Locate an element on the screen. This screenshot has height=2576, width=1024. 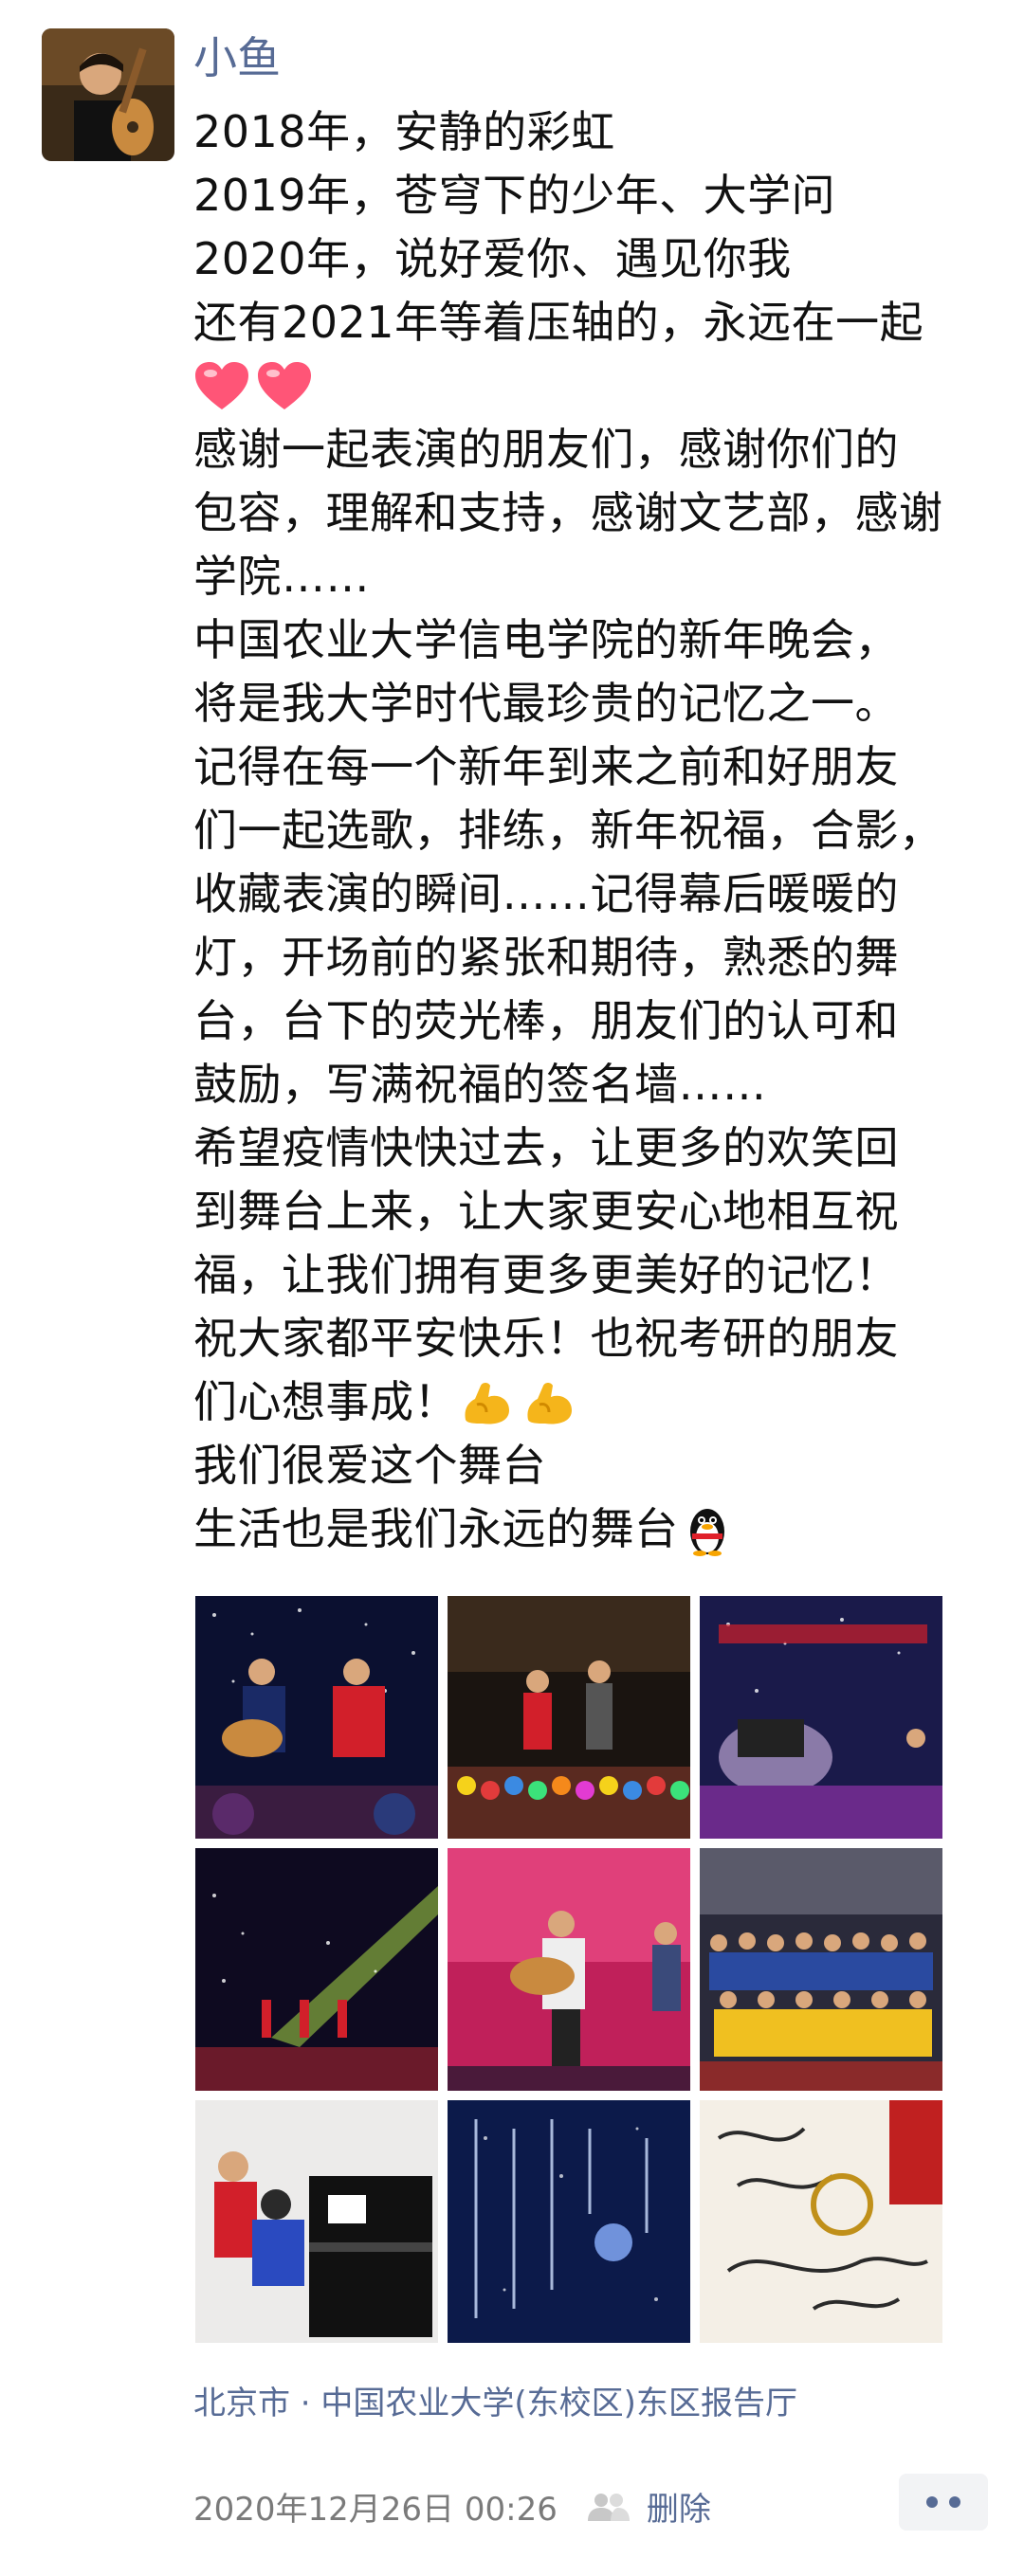
post-line: 我们很爱这个舞台 is located at coordinates (369, 1465).